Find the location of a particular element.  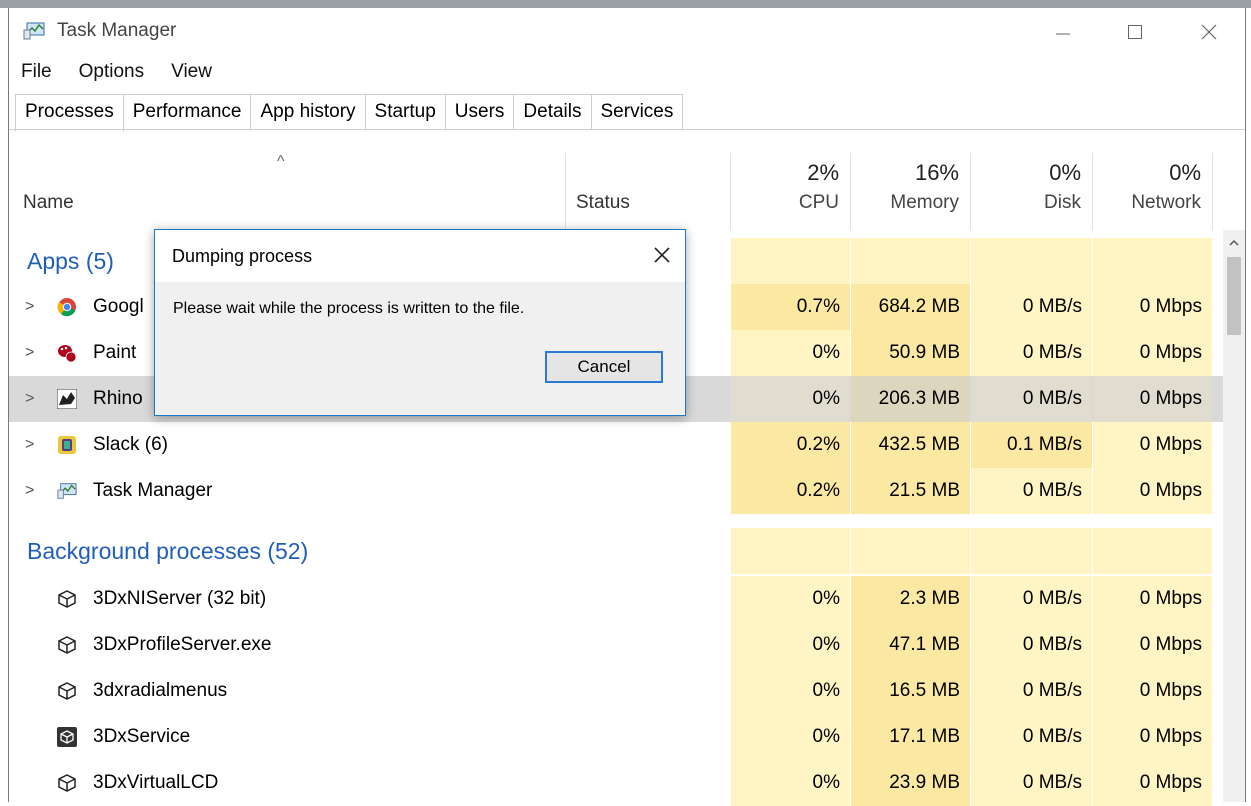

table-row: 3DxVirtualLCD 0% 23.9 MB 0 MB/s 0 Mbps is located at coordinates (616, 783).